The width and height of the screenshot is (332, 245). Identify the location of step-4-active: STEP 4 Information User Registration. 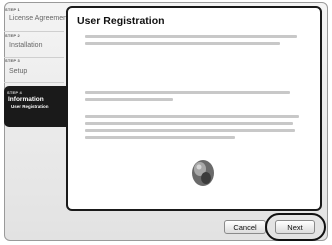
(35, 106).